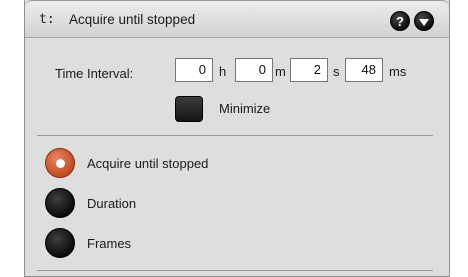 This screenshot has width=468, height=277. I want to click on minutes-unit: m, so click(280, 71).